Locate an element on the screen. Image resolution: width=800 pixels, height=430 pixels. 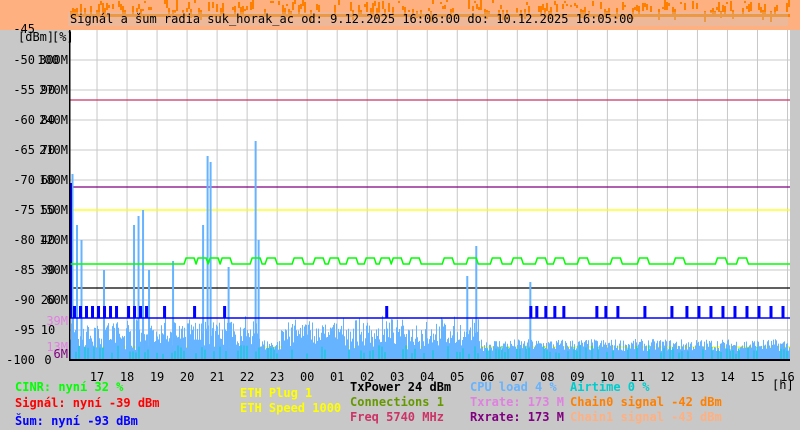
y-tick-rate: 240M is located at coordinates (53, 120).